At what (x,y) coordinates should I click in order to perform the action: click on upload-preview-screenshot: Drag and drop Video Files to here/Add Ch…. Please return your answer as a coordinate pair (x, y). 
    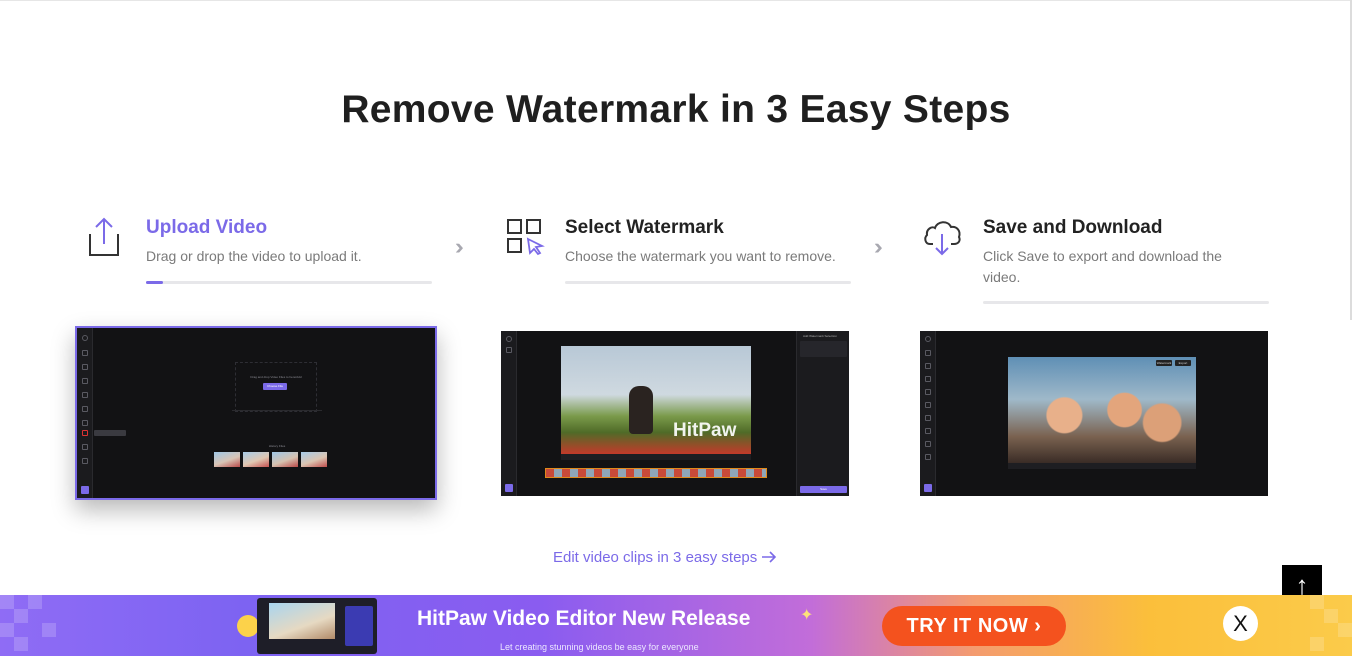
    Looking at the image, I should click on (256, 413).